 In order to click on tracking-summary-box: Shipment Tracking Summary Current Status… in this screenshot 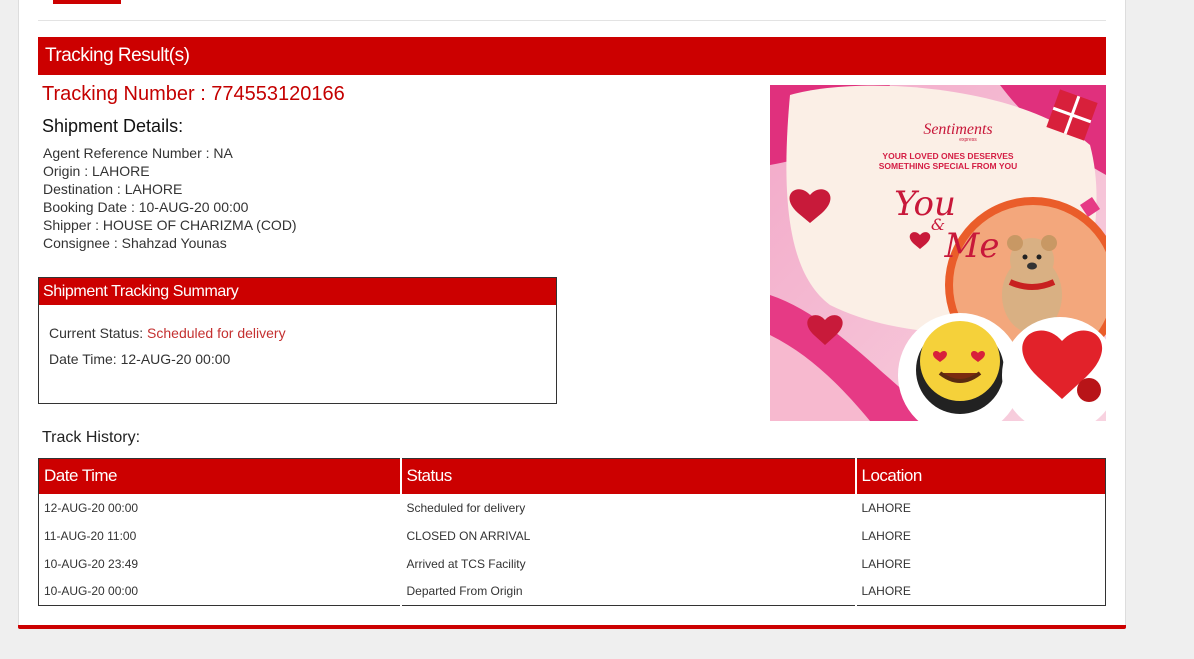, I will do `click(297, 340)`.